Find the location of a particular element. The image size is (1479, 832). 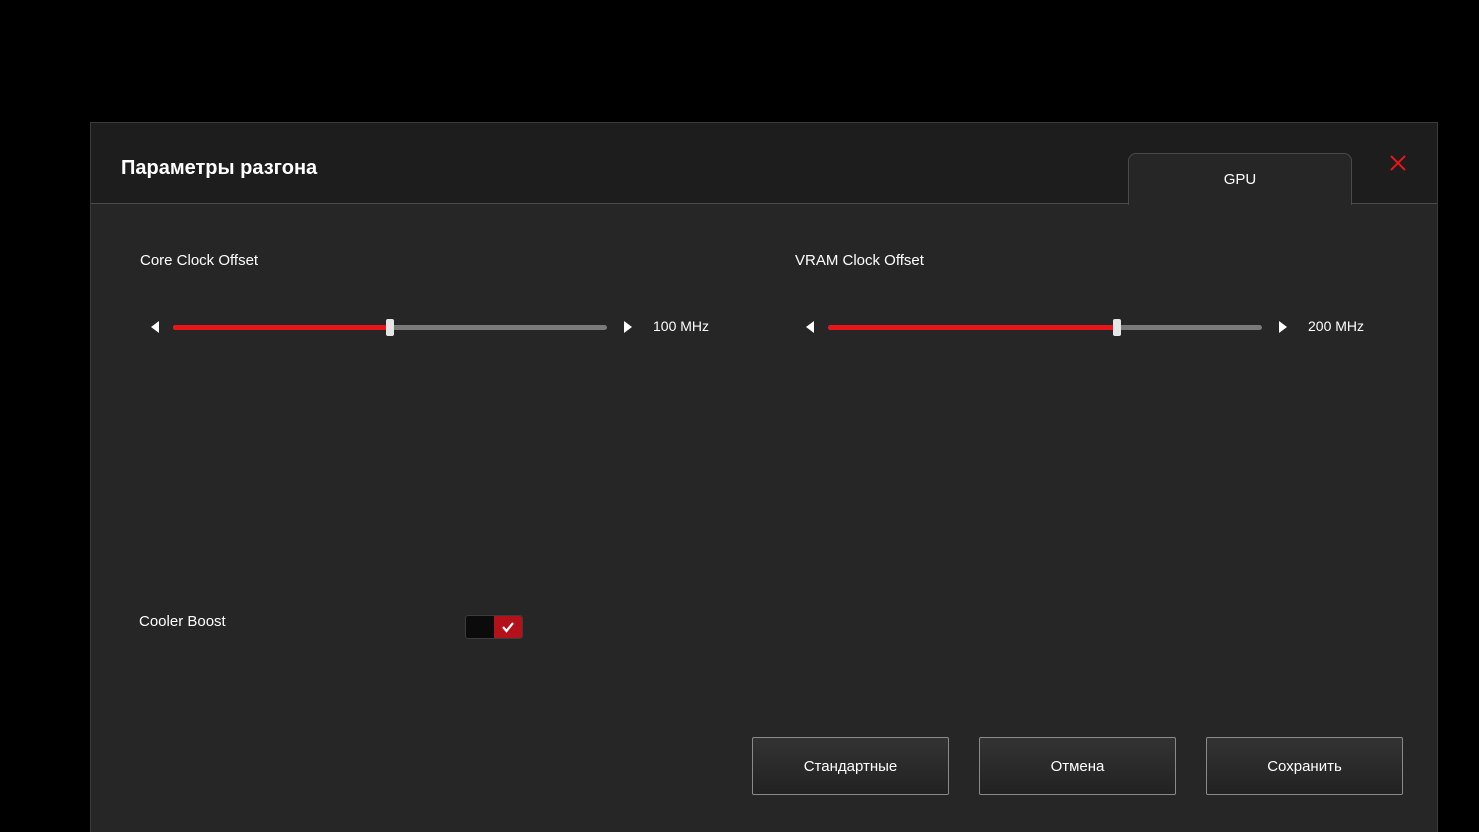

cooler-boost-toggle is located at coordinates (494, 627).